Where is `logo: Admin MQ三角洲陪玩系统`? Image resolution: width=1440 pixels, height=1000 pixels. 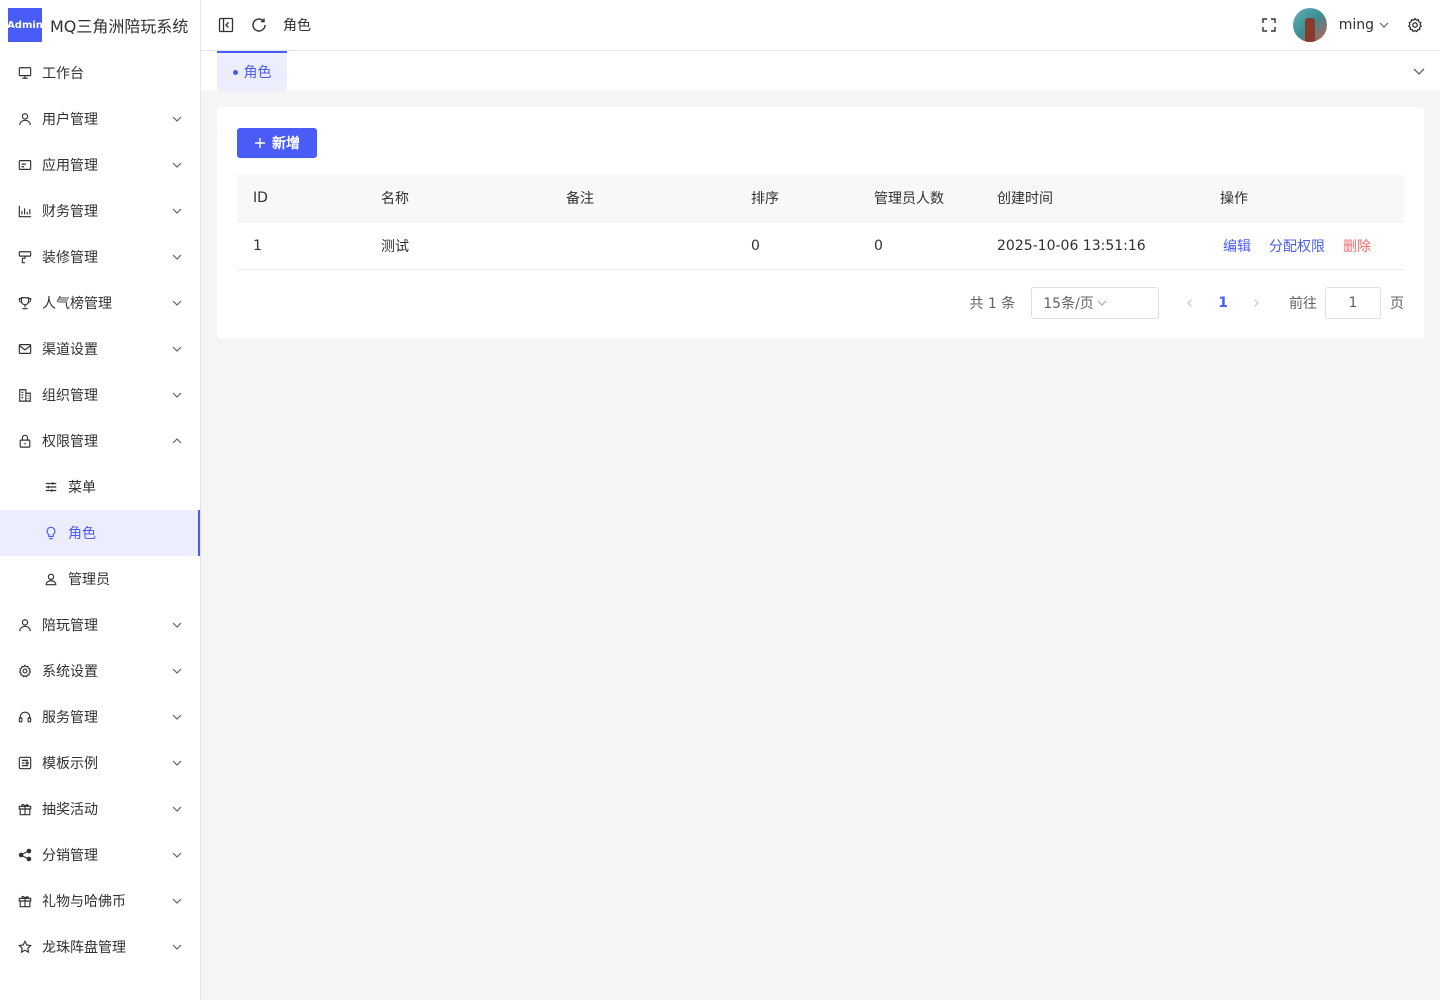 logo: Admin MQ三角洲陪玩系统 is located at coordinates (100, 25).